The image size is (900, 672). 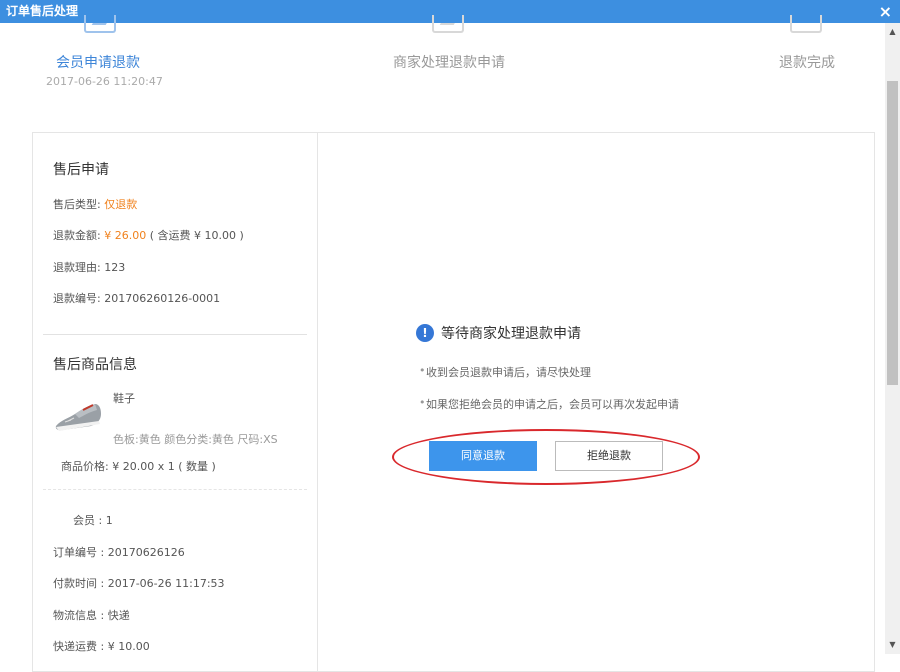 I want to click on product-info-title: 售后商品信息, so click(x=95, y=365).